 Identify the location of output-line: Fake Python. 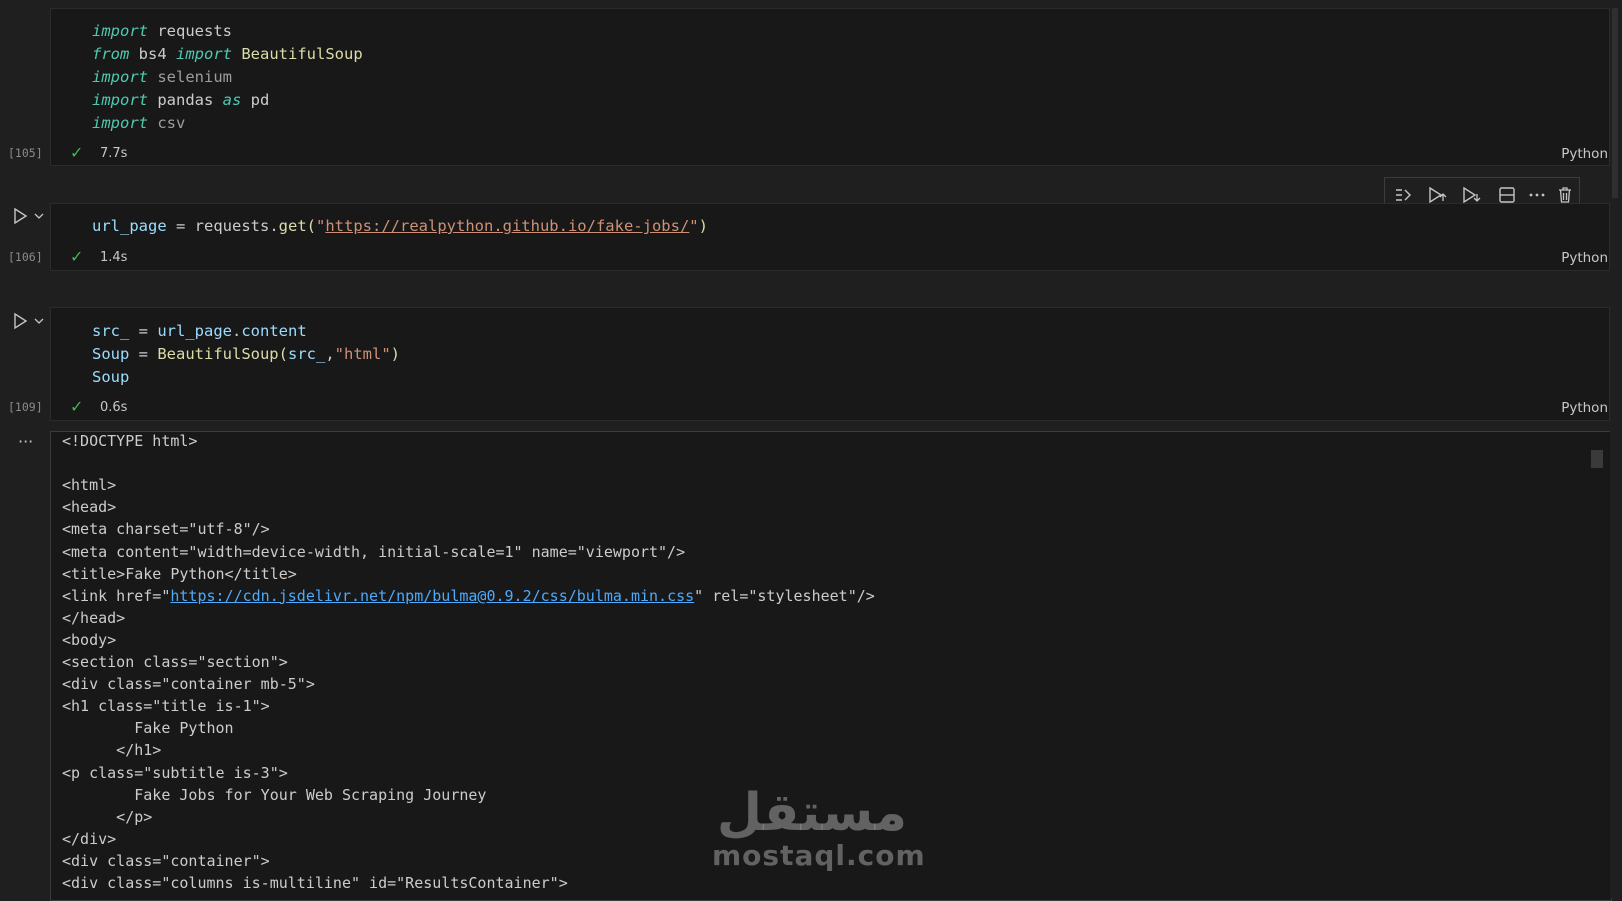
(148, 728).